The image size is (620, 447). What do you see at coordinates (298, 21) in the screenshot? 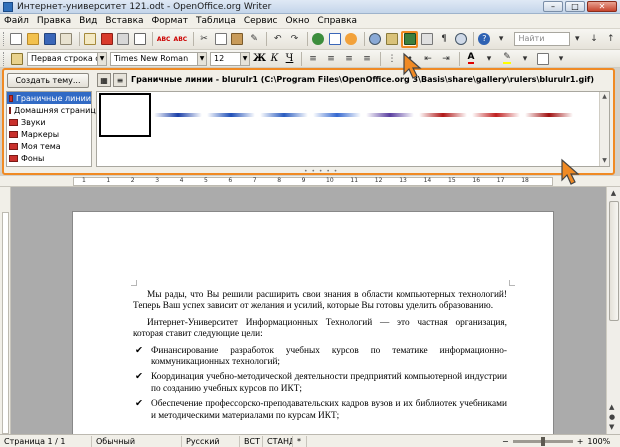
I see `menu-window: Окно` at bounding box center [298, 21].